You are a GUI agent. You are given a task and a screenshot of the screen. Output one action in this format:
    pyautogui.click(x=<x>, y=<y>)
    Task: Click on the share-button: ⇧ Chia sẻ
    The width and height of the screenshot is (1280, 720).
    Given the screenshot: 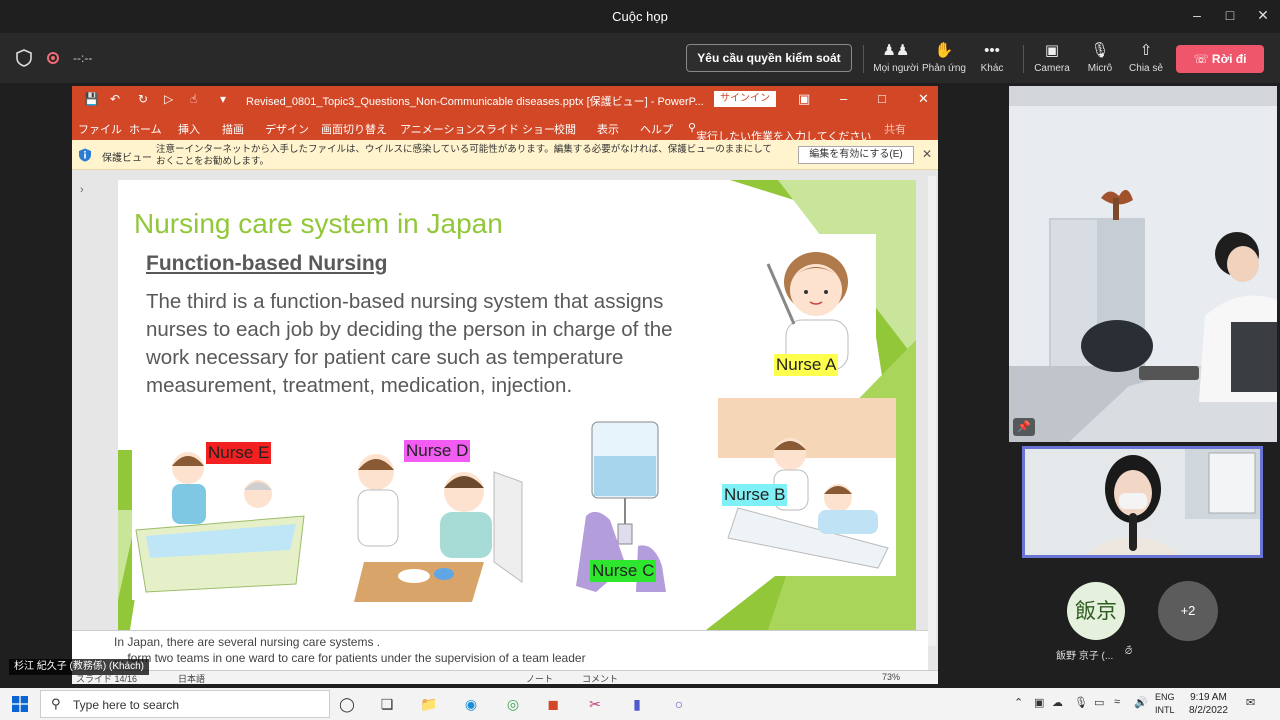 What is the action you would take?
    pyautogui.click(x=1146, y=61)
    